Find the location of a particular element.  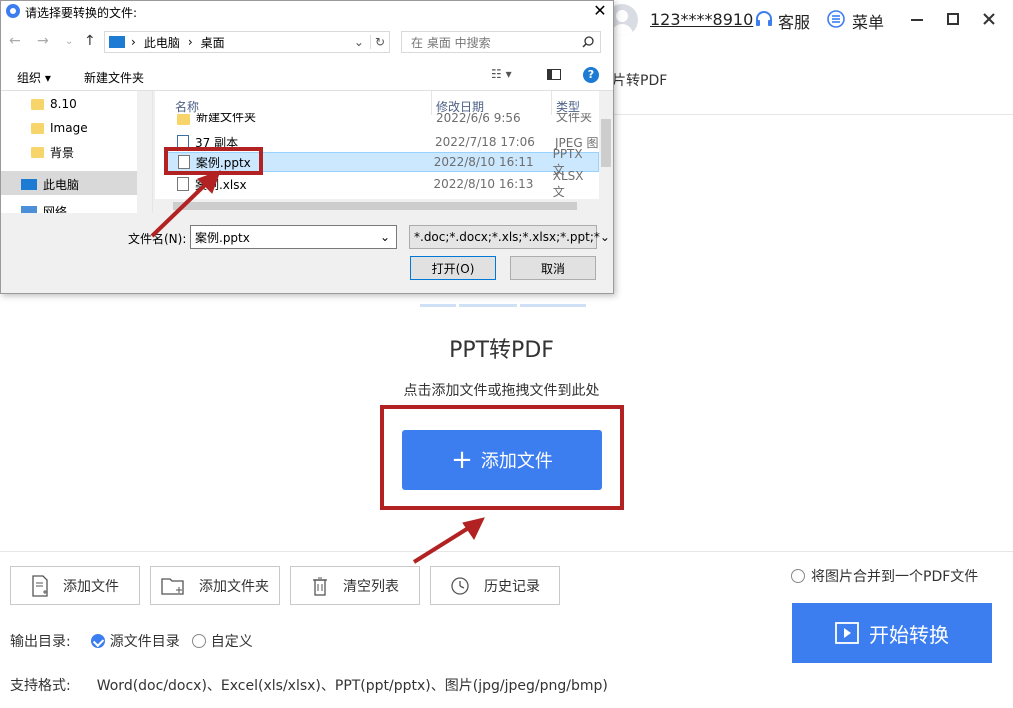

file-row-selected: 案例.pptx 2022/8/10 16:11 PPTX 文 is located at coordinates (383, 162).